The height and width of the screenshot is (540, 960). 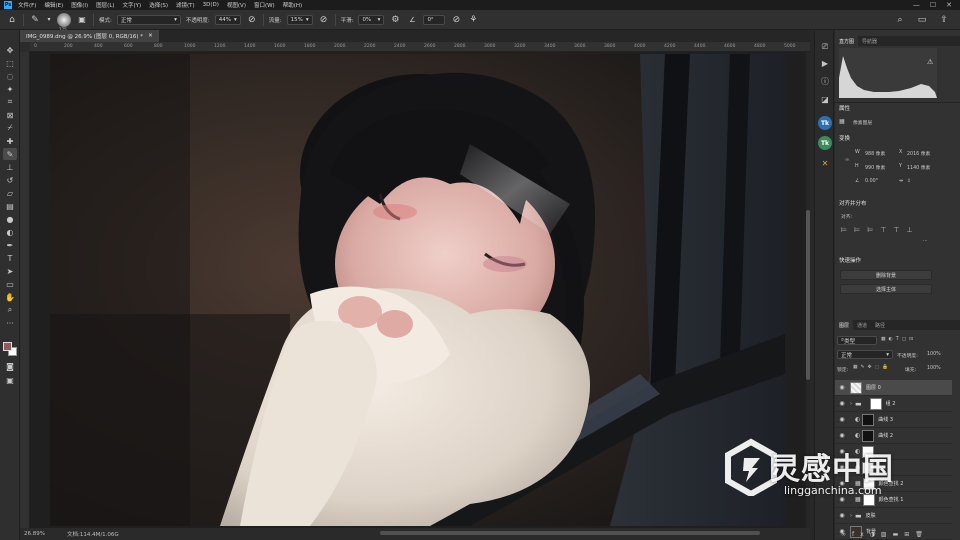 I want to click on flip-vertical-icon: ⇳, so click(x=909, y=181).